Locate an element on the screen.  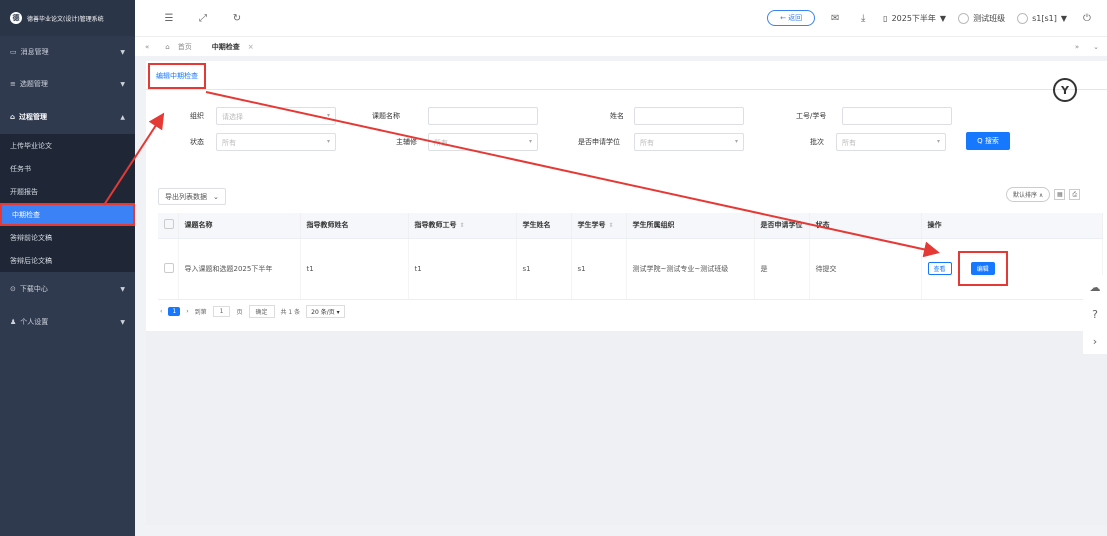
cell-actions: 查看 编辑 is located at coordinates (1012, 269).